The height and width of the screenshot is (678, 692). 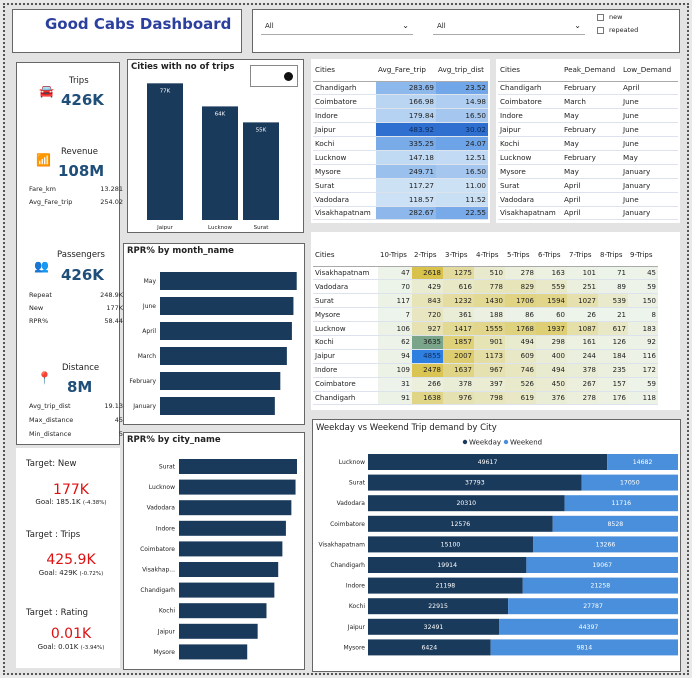 I want to click on table-cell: 901, so click(x=489, y=342).